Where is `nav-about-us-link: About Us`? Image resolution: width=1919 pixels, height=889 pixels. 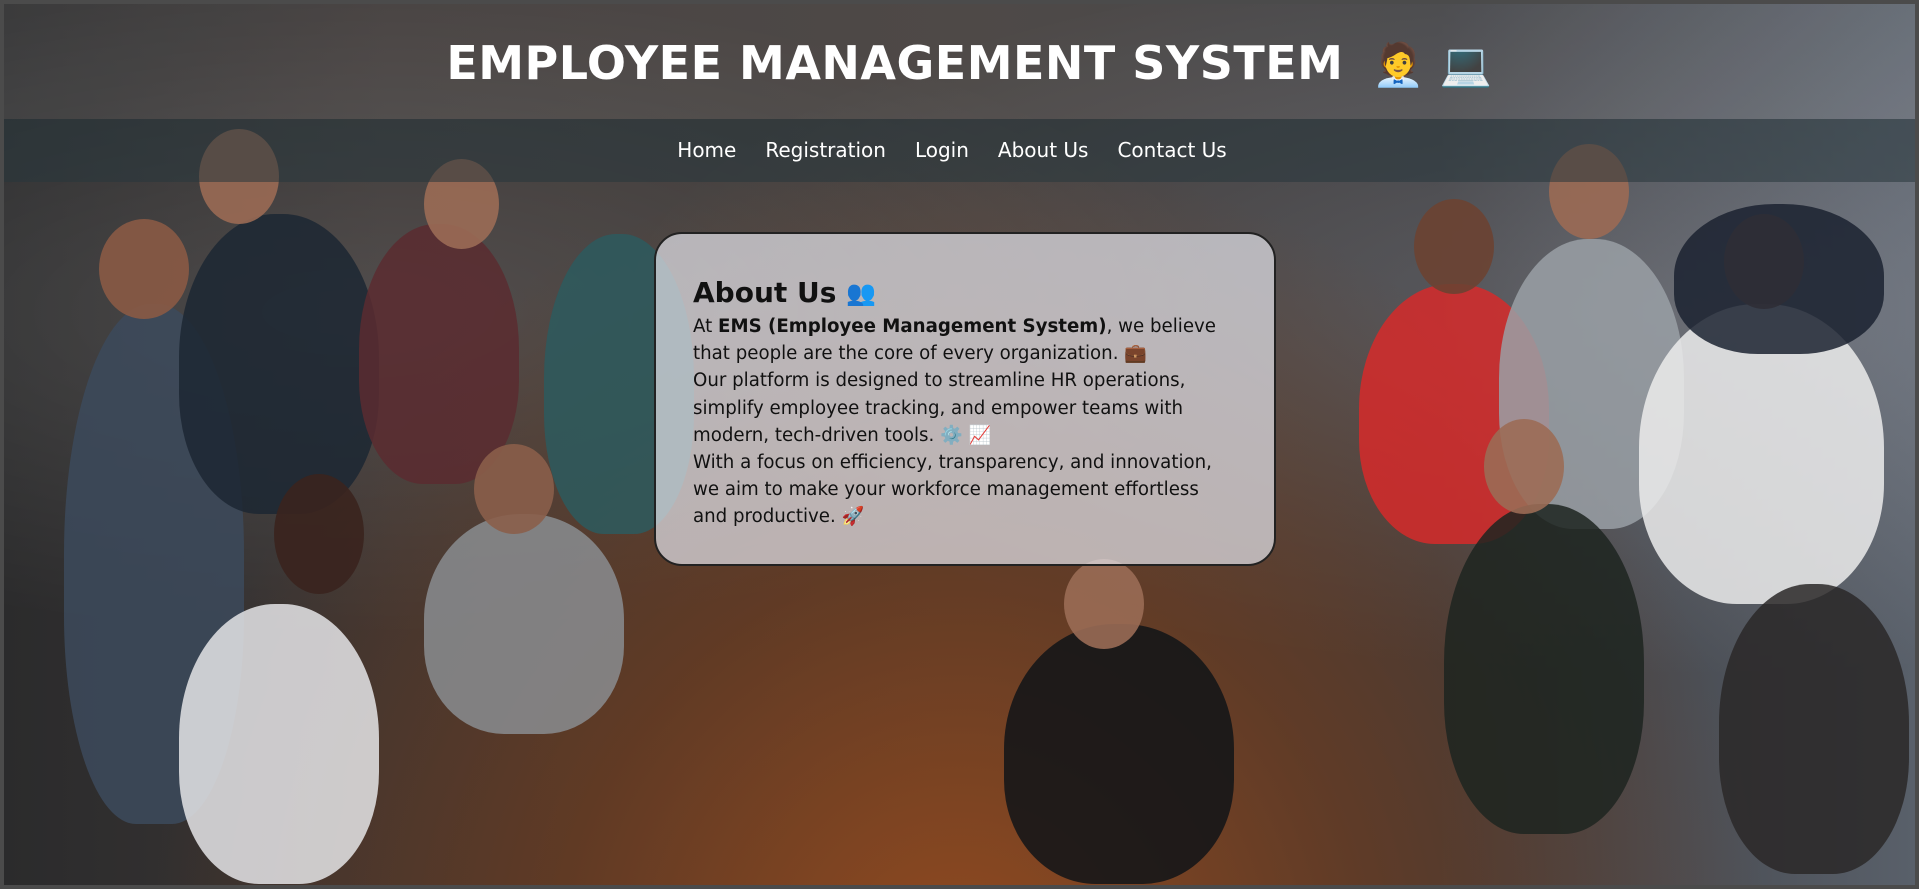 nav-about-us-link: About Us is located at coordinates (1043, 150).